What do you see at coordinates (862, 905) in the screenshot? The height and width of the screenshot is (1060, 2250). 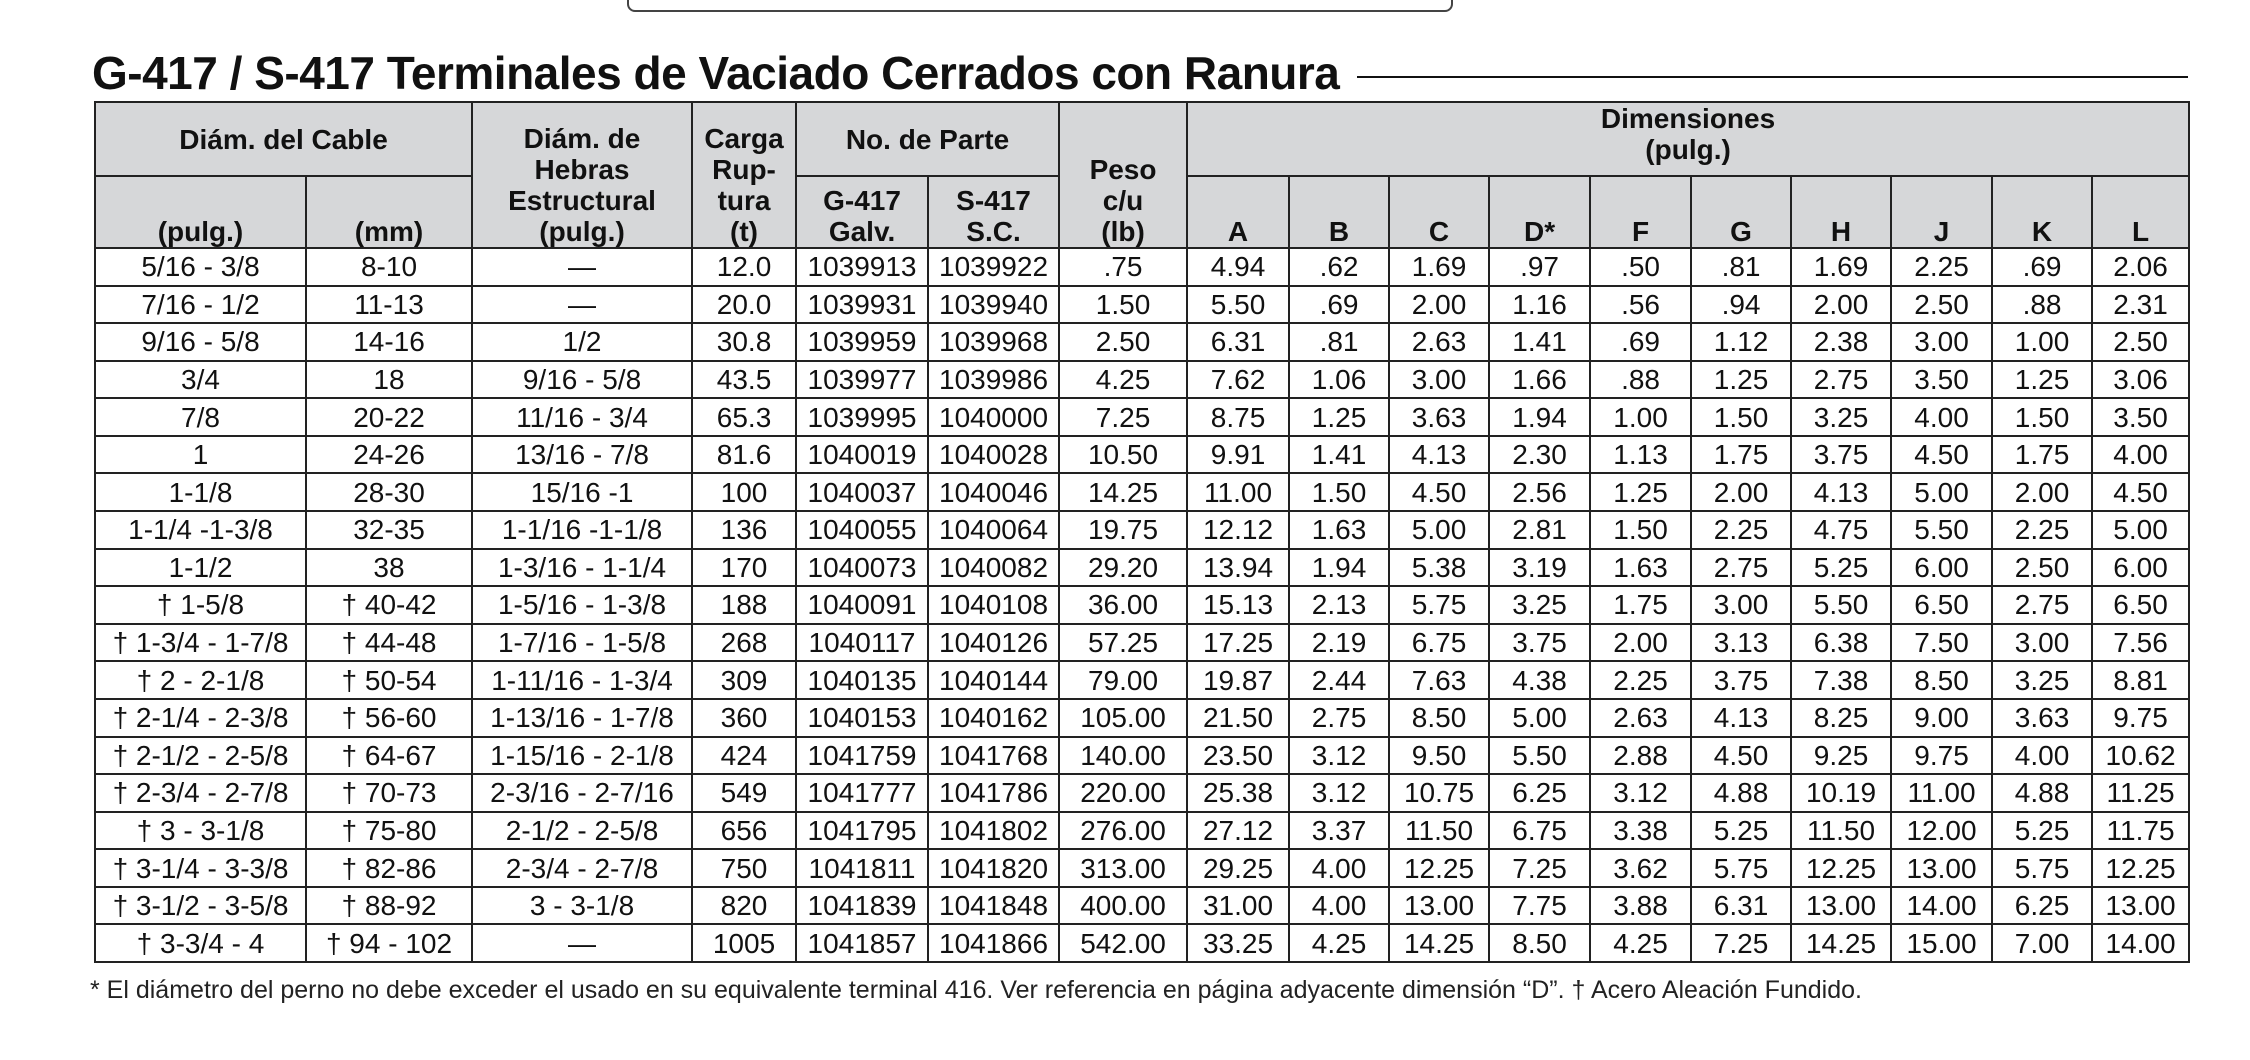 I see `table-cell: 1041839` at bounding box center [862, 905].